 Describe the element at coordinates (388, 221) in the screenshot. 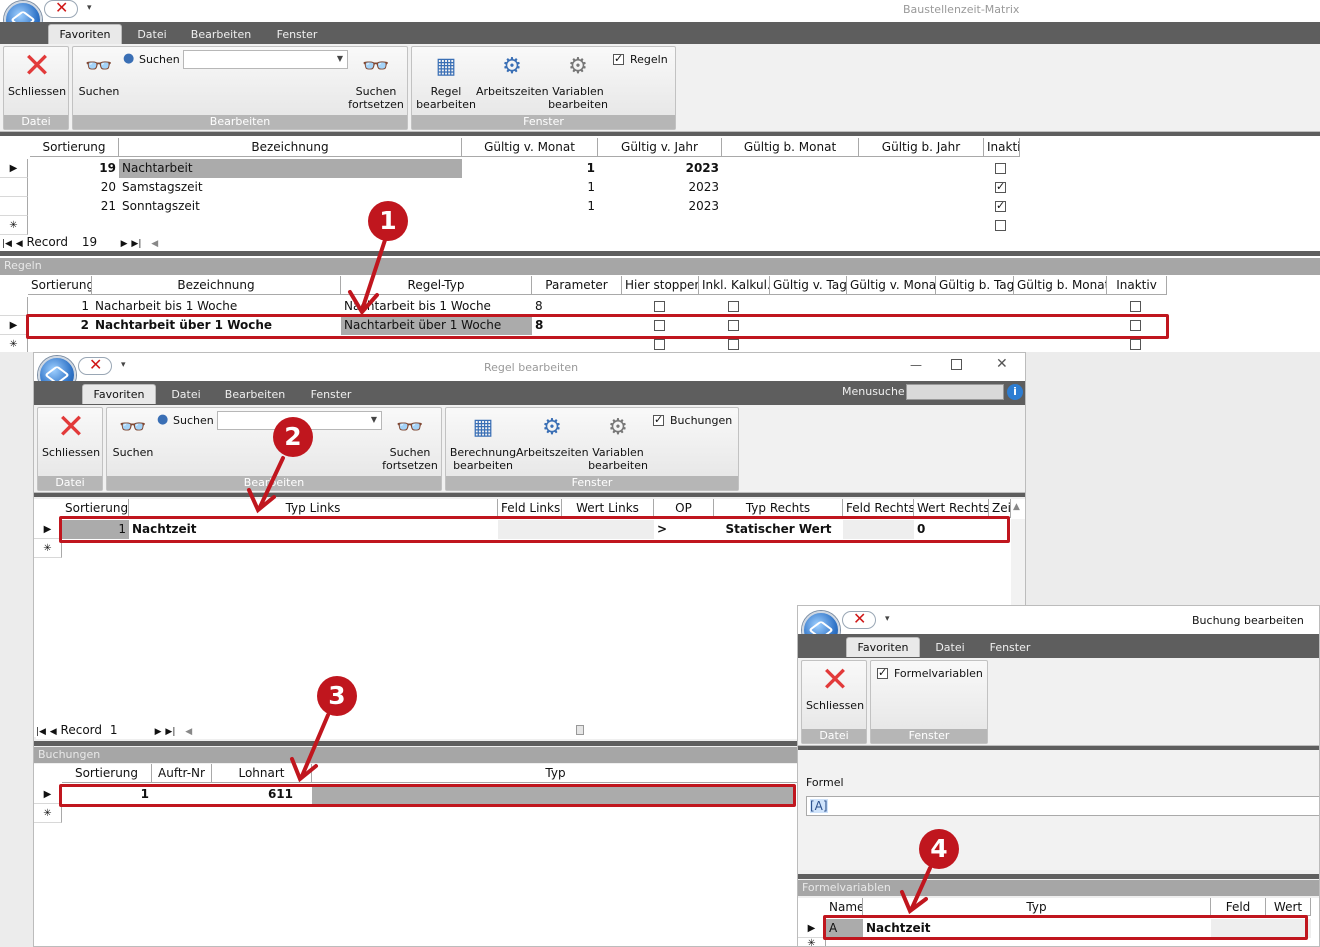

I see `callout-badge-1: 1` at that location.